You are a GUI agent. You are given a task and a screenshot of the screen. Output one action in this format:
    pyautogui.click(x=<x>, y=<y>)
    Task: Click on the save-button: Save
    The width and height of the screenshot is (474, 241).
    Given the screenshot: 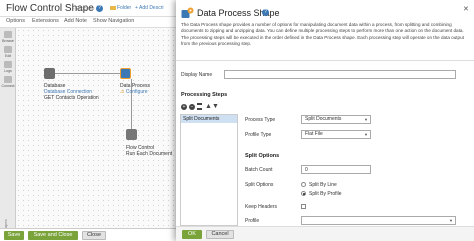 What is the action you would take?
    pyautogui.click(x=14, y=235)
    